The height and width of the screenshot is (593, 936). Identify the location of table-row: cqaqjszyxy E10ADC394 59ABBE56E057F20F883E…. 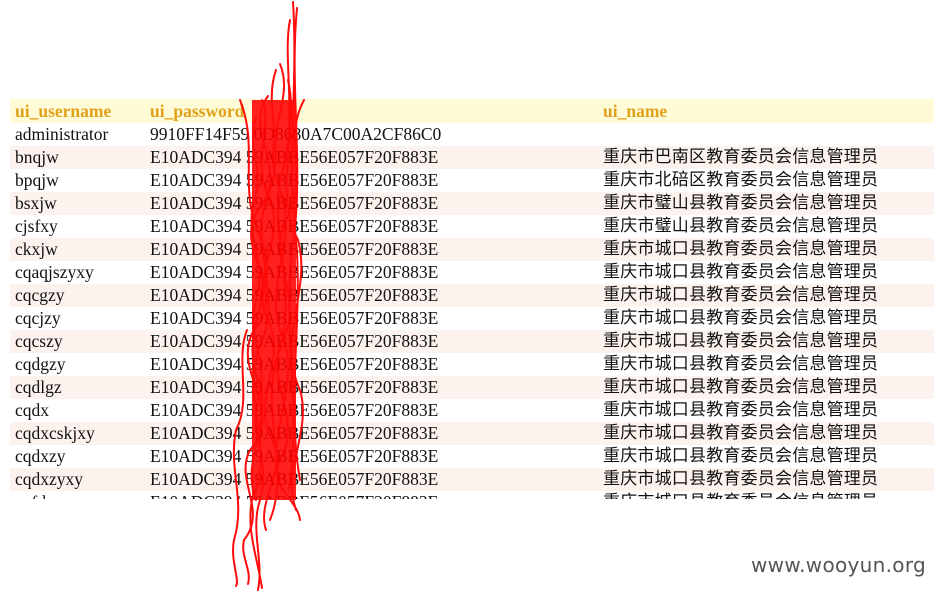
(472, 272).